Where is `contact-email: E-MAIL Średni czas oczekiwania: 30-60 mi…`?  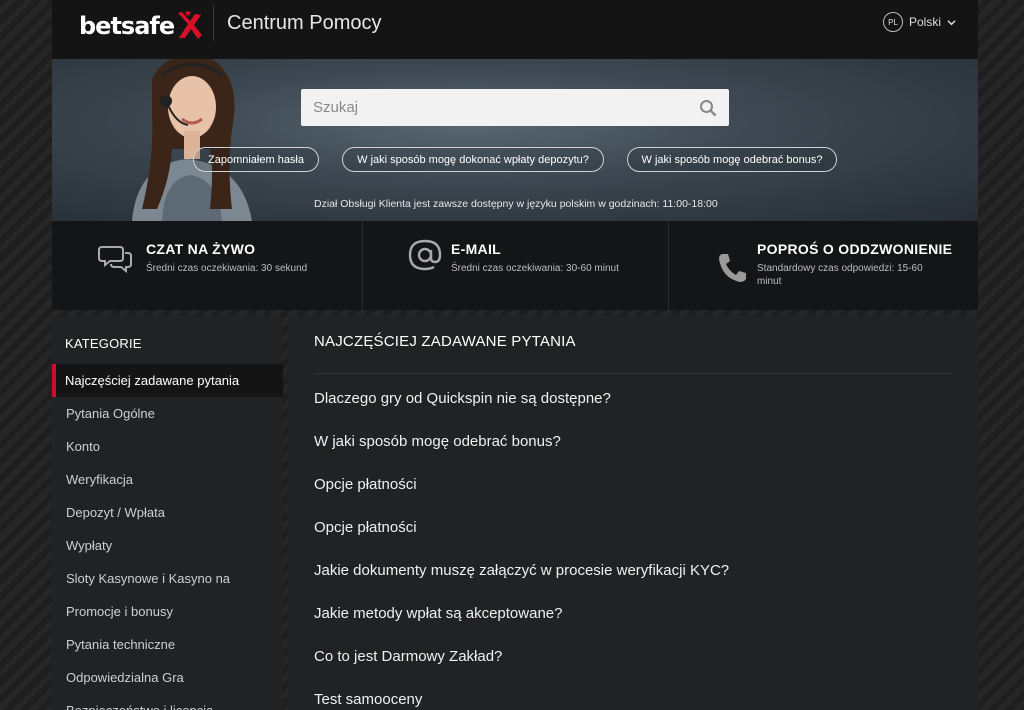
contact-email: E-MAIL Średni czas oczekiwania: 30-60 mi… is located at coordinates (515, 265).